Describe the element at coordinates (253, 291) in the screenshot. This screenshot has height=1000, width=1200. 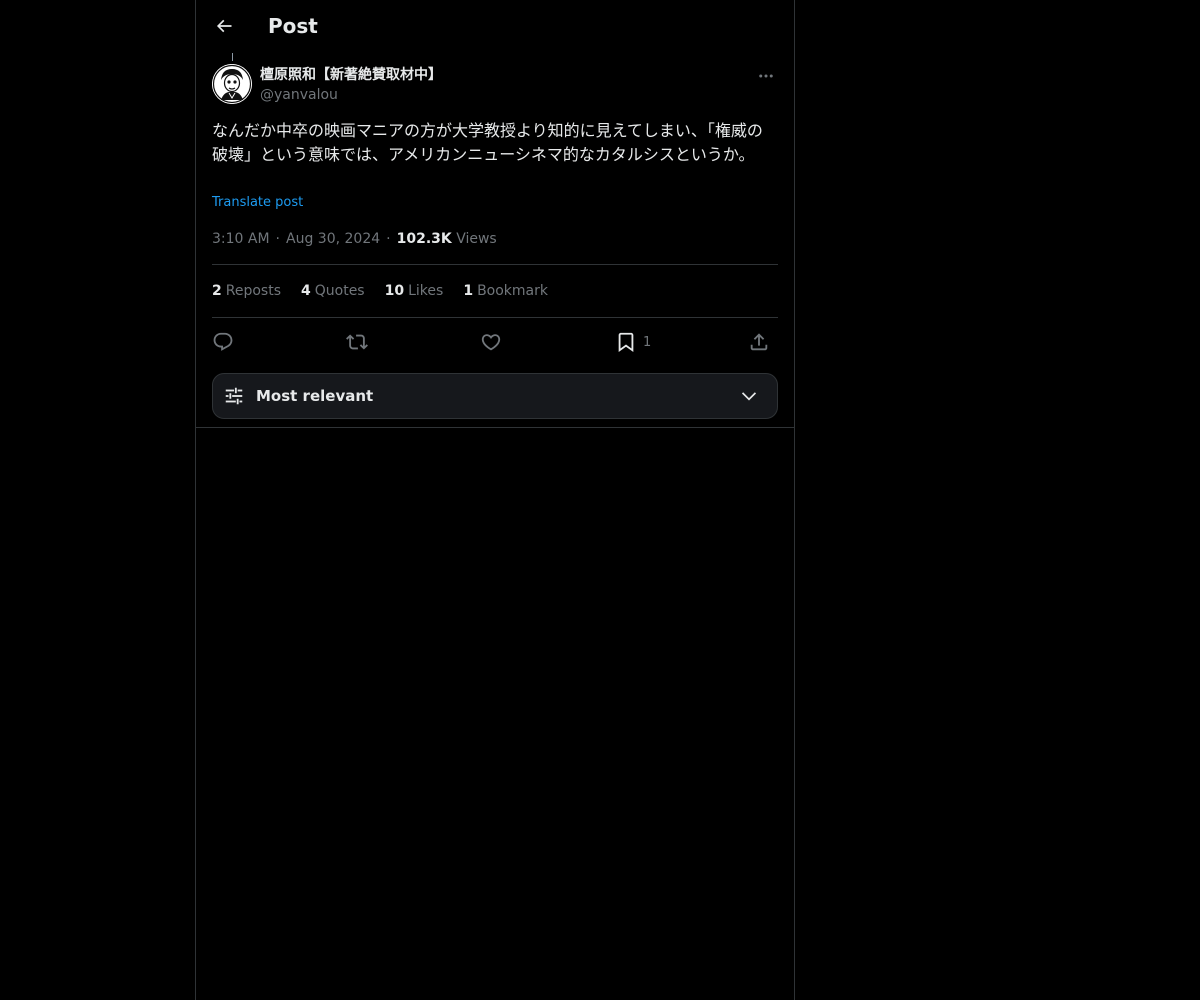
I see `stat-label: Reposts` at that location.